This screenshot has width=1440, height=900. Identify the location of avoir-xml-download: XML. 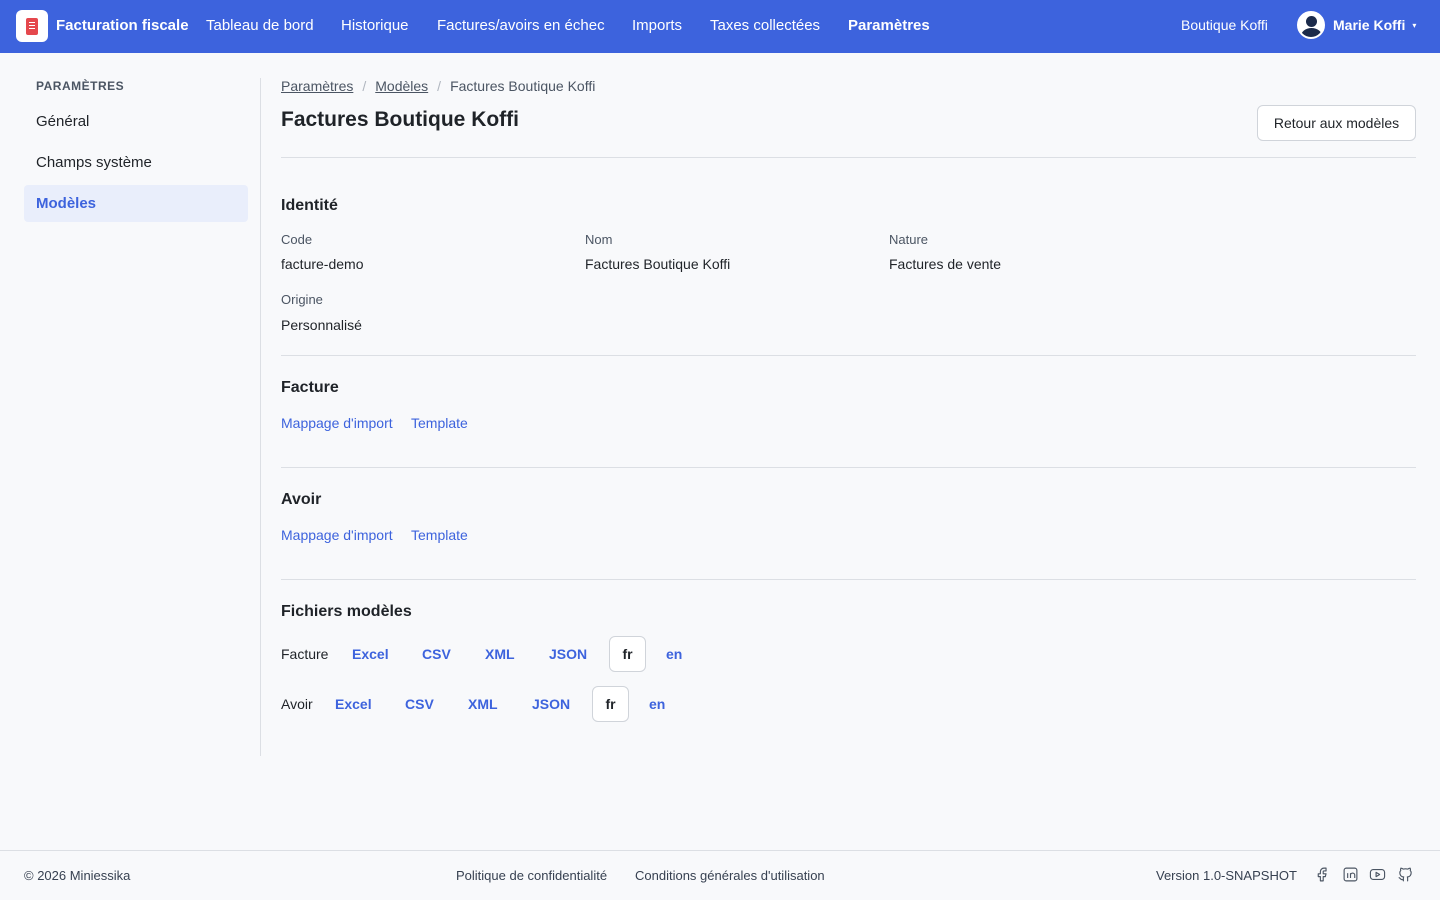
(483, 704).